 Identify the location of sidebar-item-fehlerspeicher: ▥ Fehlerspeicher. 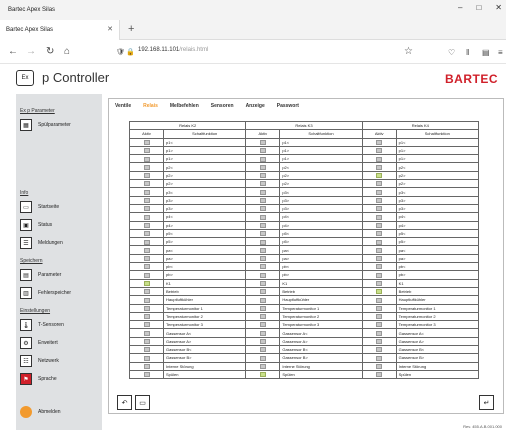
(60, 293).